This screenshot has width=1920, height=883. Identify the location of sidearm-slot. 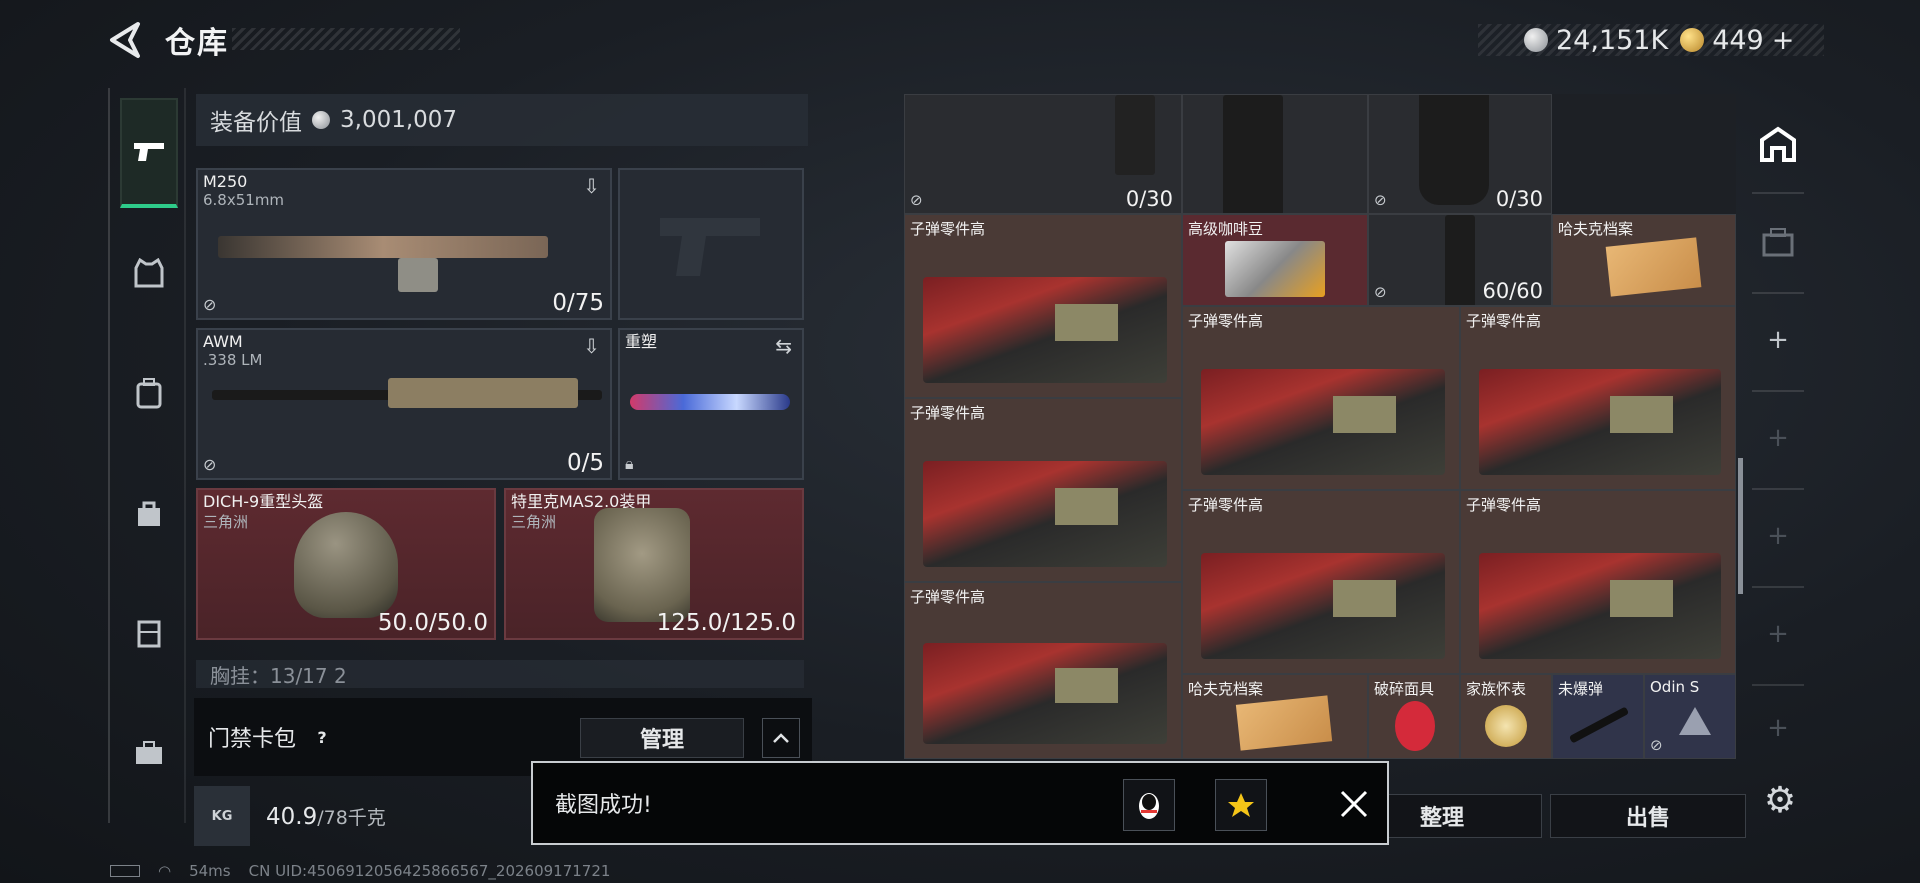
(711, 244).